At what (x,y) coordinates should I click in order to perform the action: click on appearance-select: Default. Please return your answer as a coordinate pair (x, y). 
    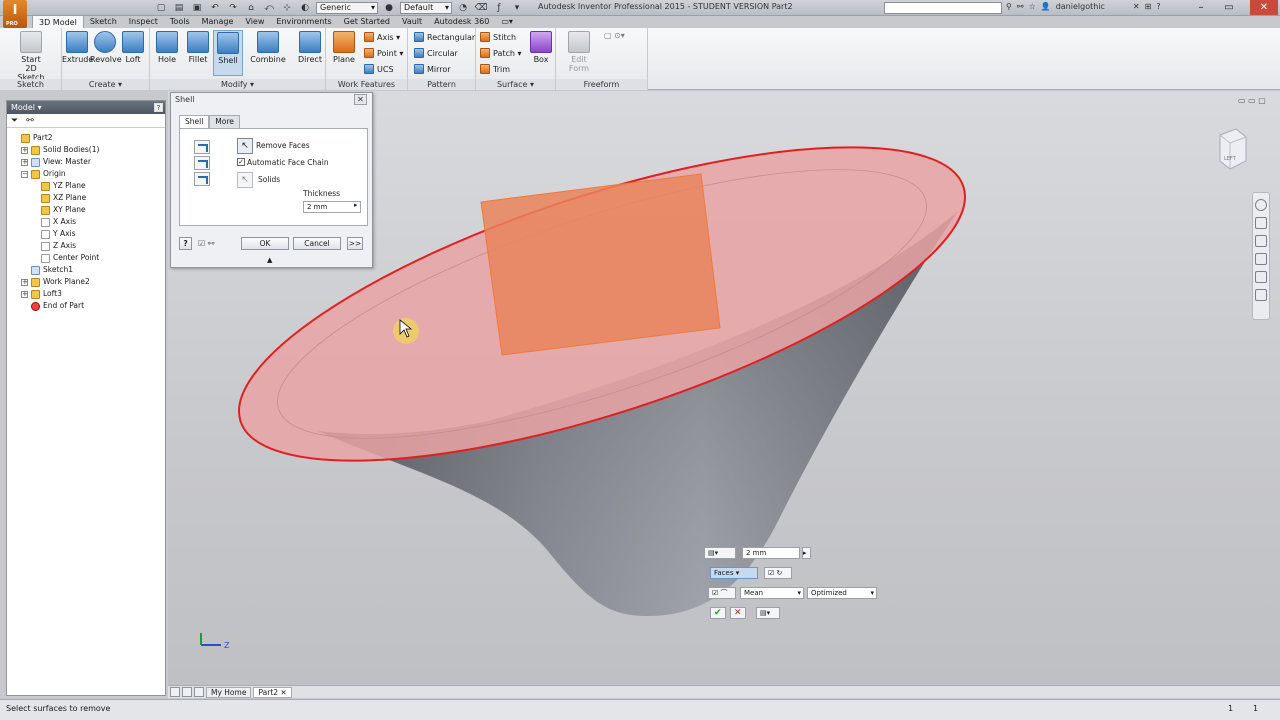
    Looking at the image, I should click on (426, 8).